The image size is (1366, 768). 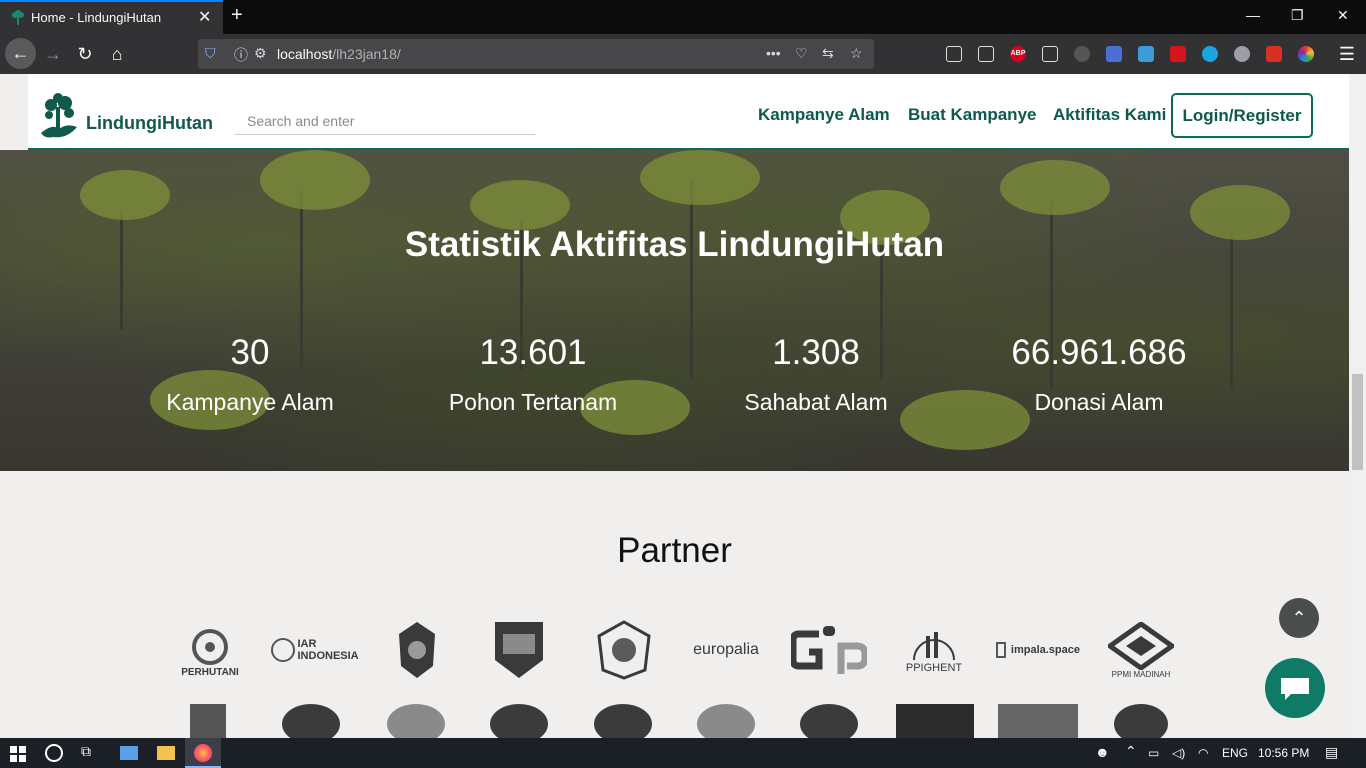 What do you see at coordinates (241, 55) in the screenshot?
I see `info-icon: ⓘ` at bounding box center [241, 55].